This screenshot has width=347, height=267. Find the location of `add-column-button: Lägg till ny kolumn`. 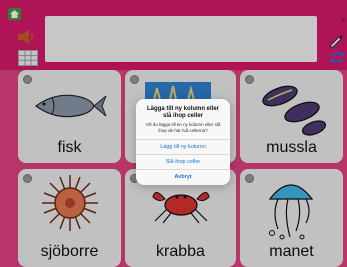

add-column-button: Lägg till ny kolumn is located at coordinates (183, 146).